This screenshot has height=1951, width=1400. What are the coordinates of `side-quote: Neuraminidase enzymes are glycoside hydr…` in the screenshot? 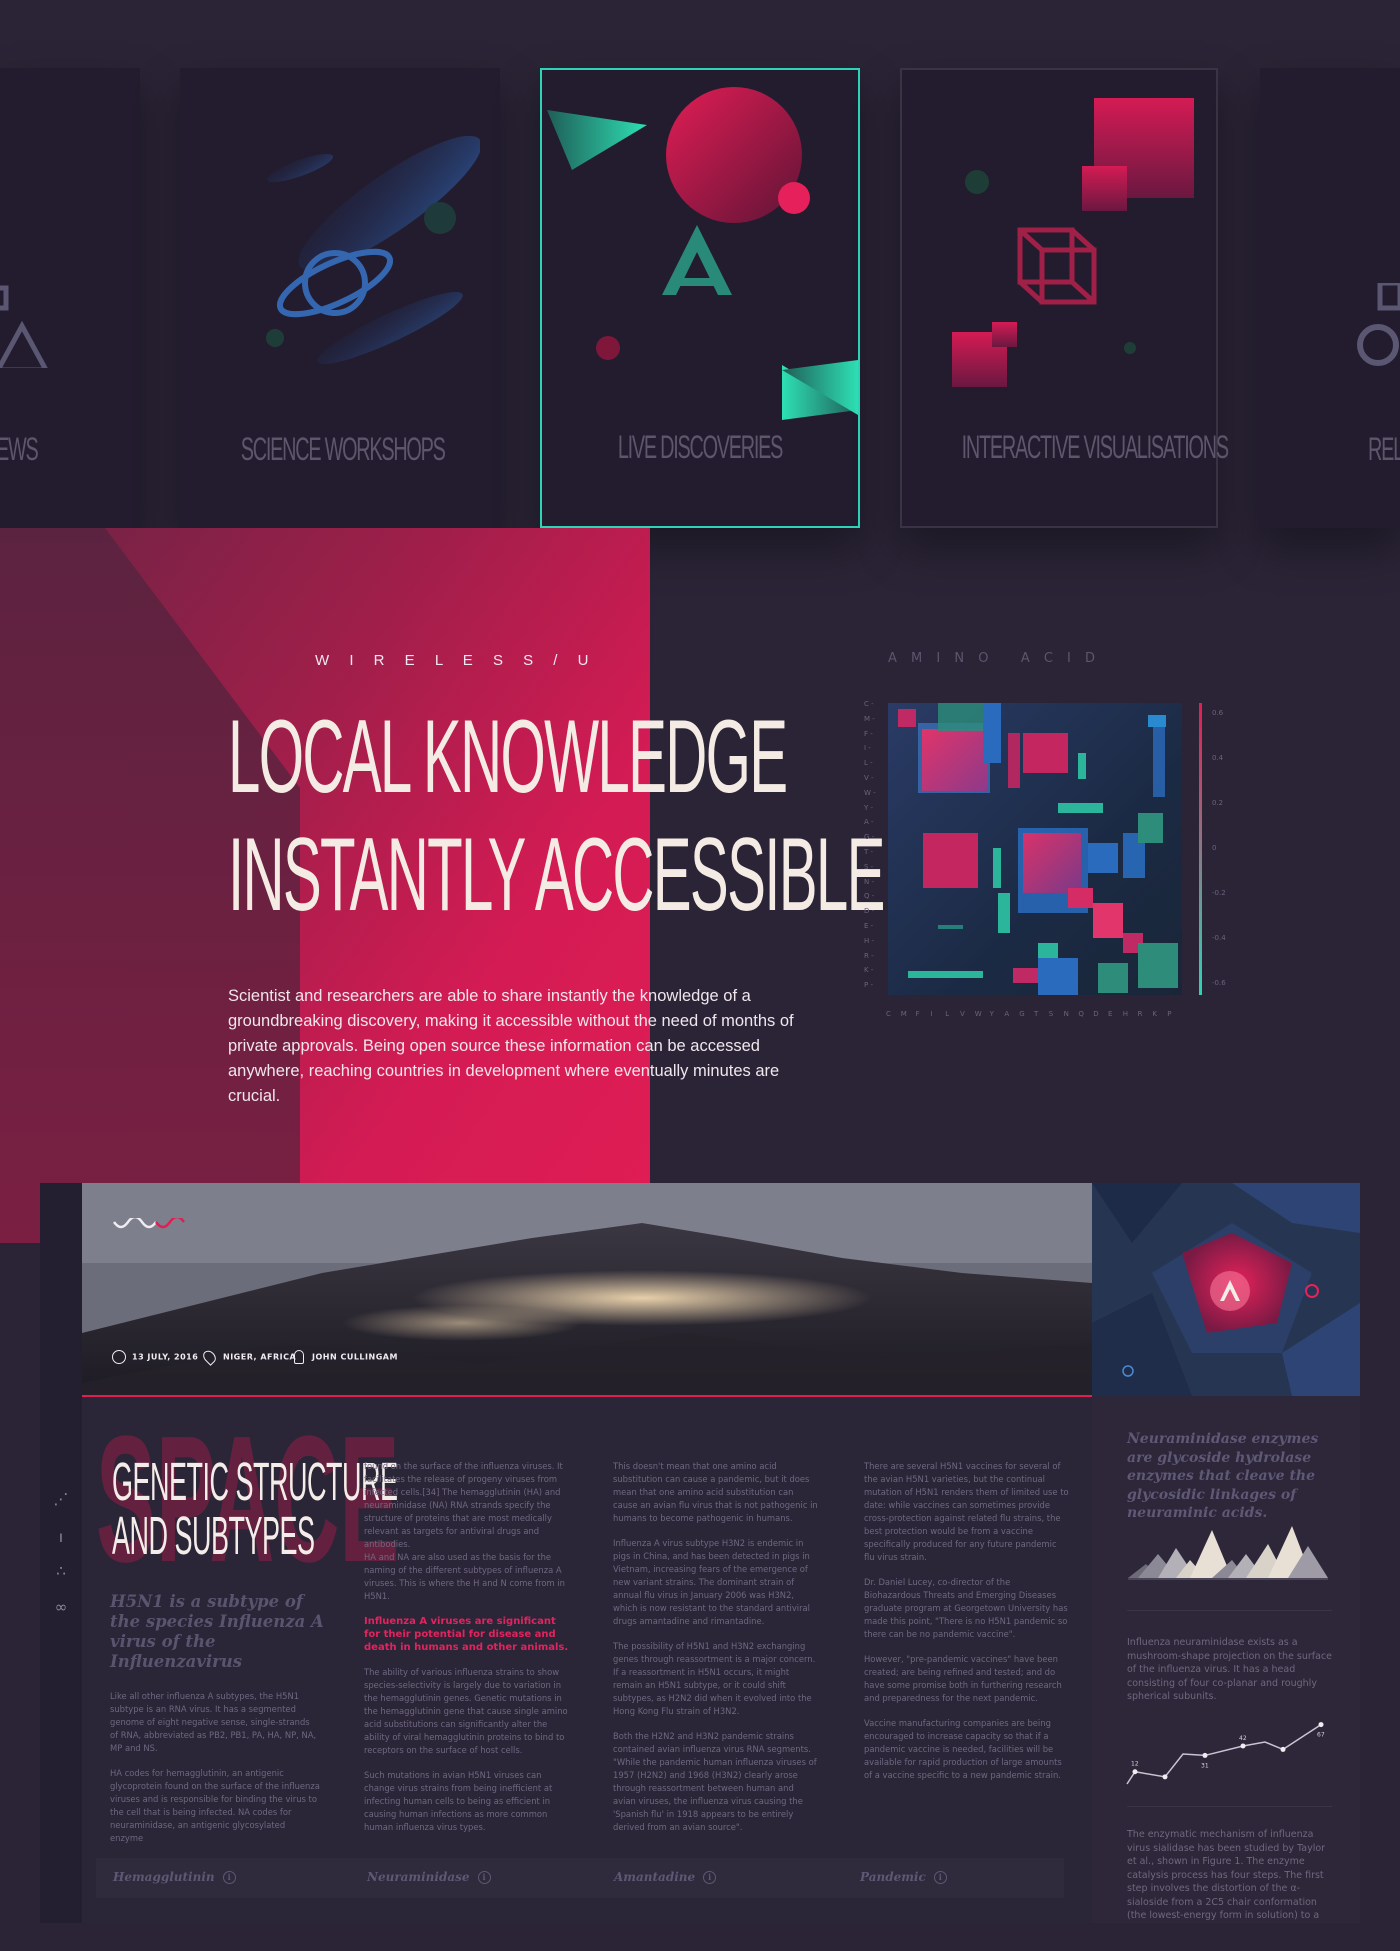 It's located at (1223, 1476).